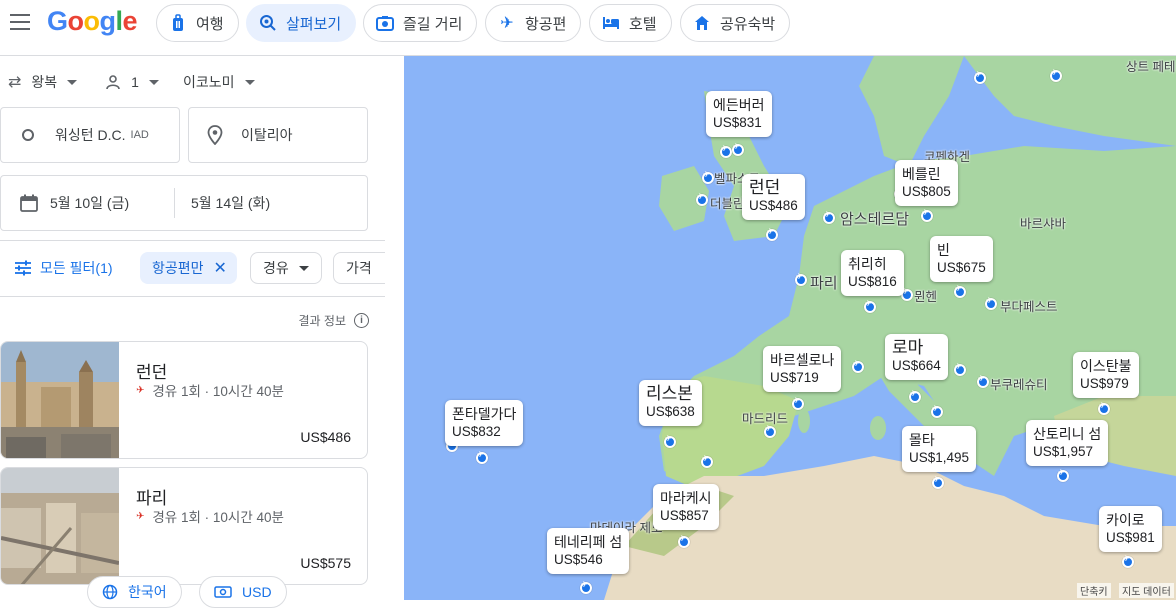 The width and height of the screenshot is (1176, 608). What do you see at coordinates (243, 592) in the screenshot?
I see `currency-button: USD` at bounding box center [243, 592].